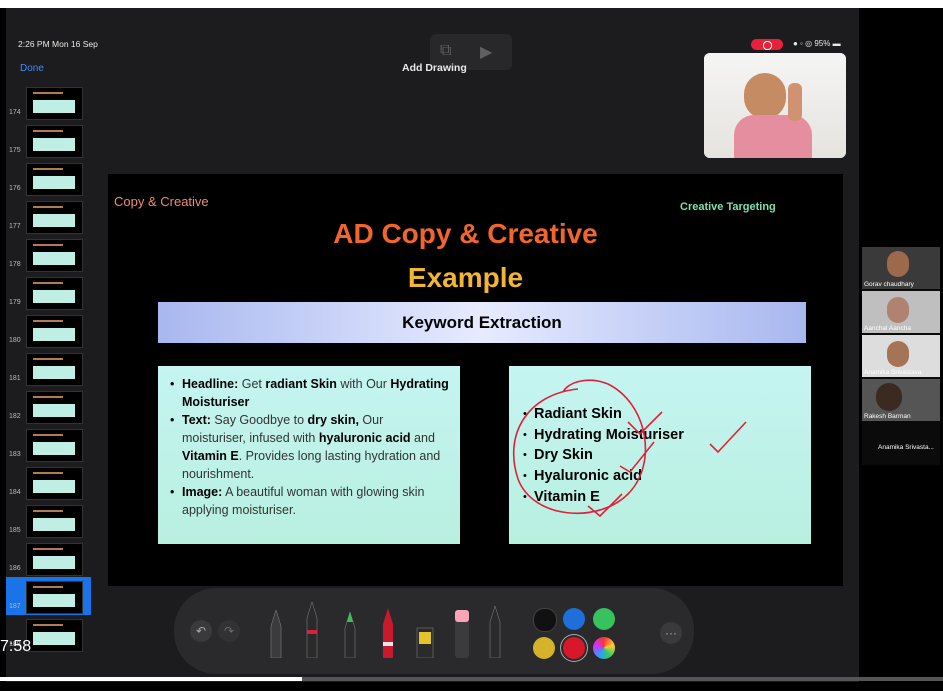 This screenshot has height=691, width=943. I want to click on video-timestamp: 7:58, so click(16, 646).